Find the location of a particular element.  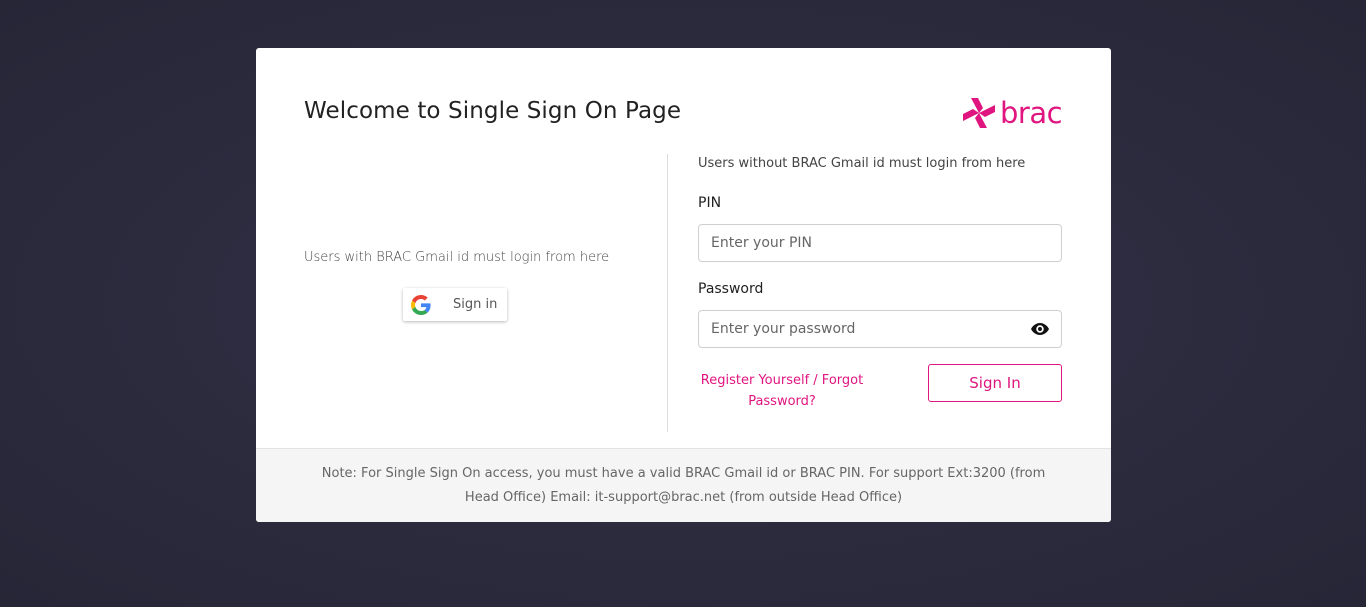

vertical-divider is located at coordinates (667, 293).